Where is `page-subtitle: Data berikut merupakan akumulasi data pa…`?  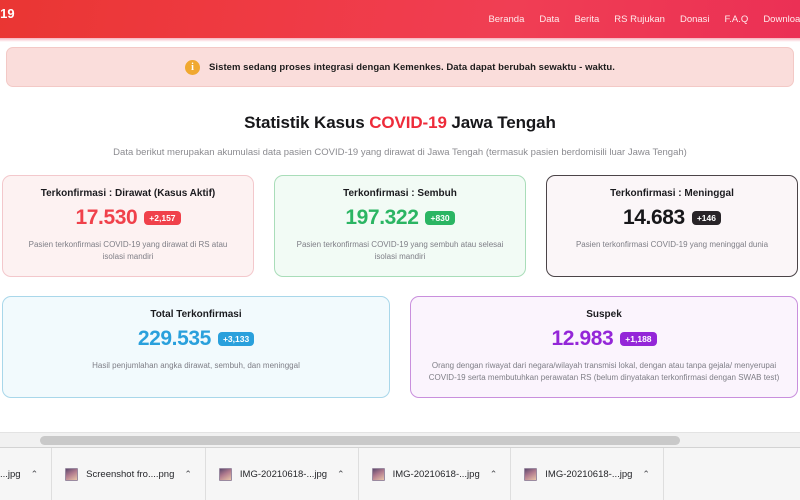 page-subtitle: Data berikut merupakan akumulasi data pa… is located at coordinates (400, 152).